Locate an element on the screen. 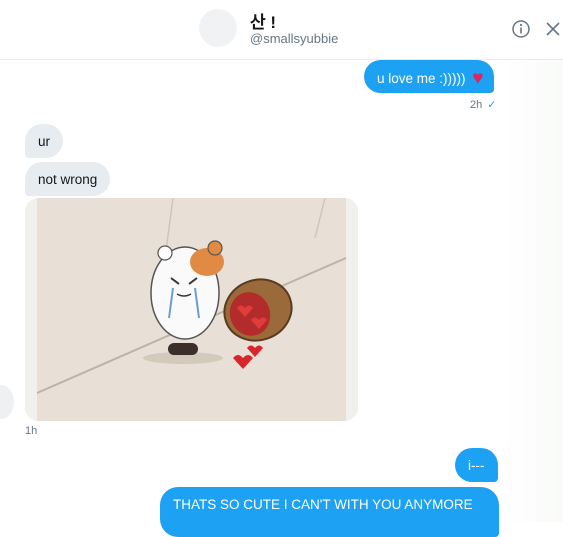 This screenshot has width=563, height=537. background-decoration is located at coordinates (533, 291).